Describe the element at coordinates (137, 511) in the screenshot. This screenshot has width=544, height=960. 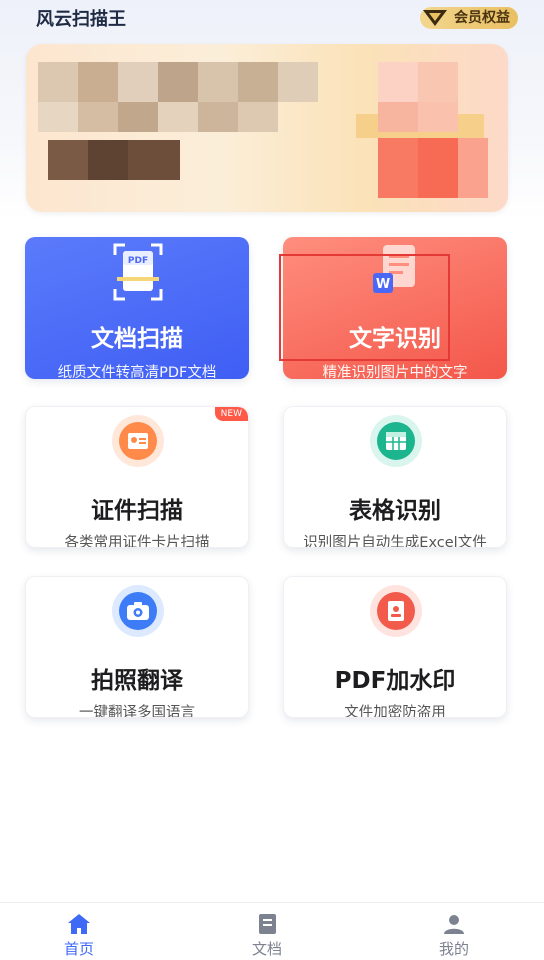
I see `card-title: 证件扫描` at that location.